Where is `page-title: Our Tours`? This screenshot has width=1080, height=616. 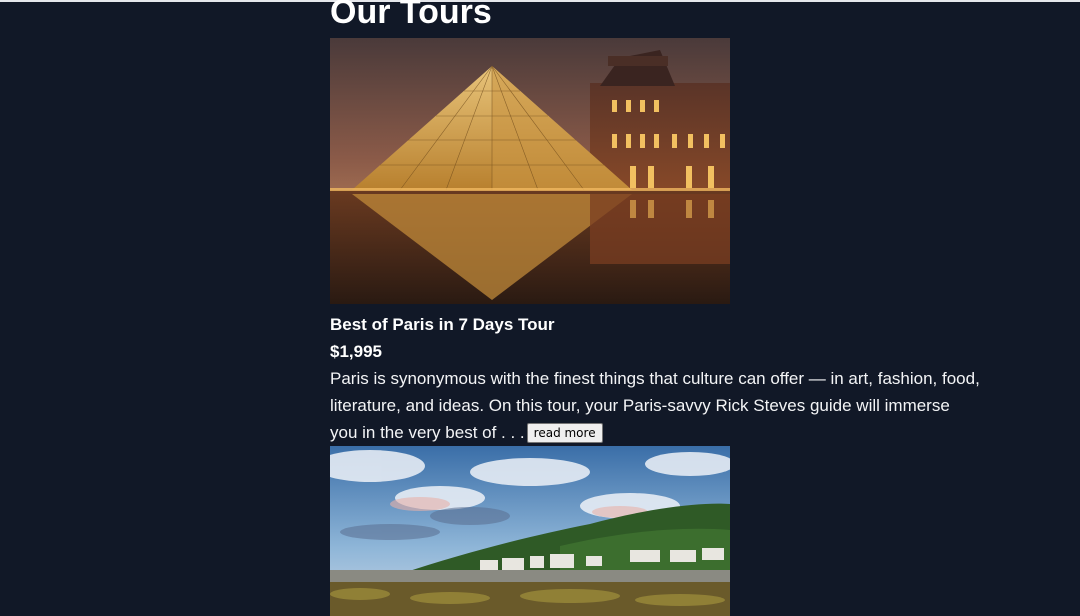 page-title: Our Tours is located at coordinates (411, 15).